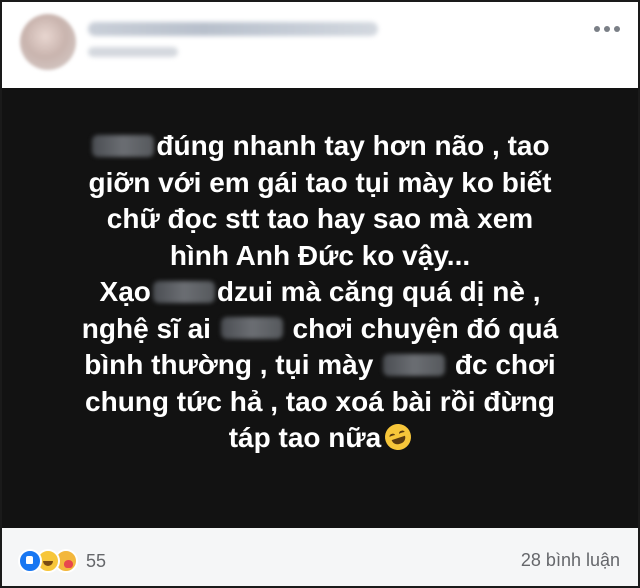 The height and width of the screenshot is (588, 640). Describe the element at coordinates (233, 29) in the screenshot. I see `author-name-blurred` at that location.